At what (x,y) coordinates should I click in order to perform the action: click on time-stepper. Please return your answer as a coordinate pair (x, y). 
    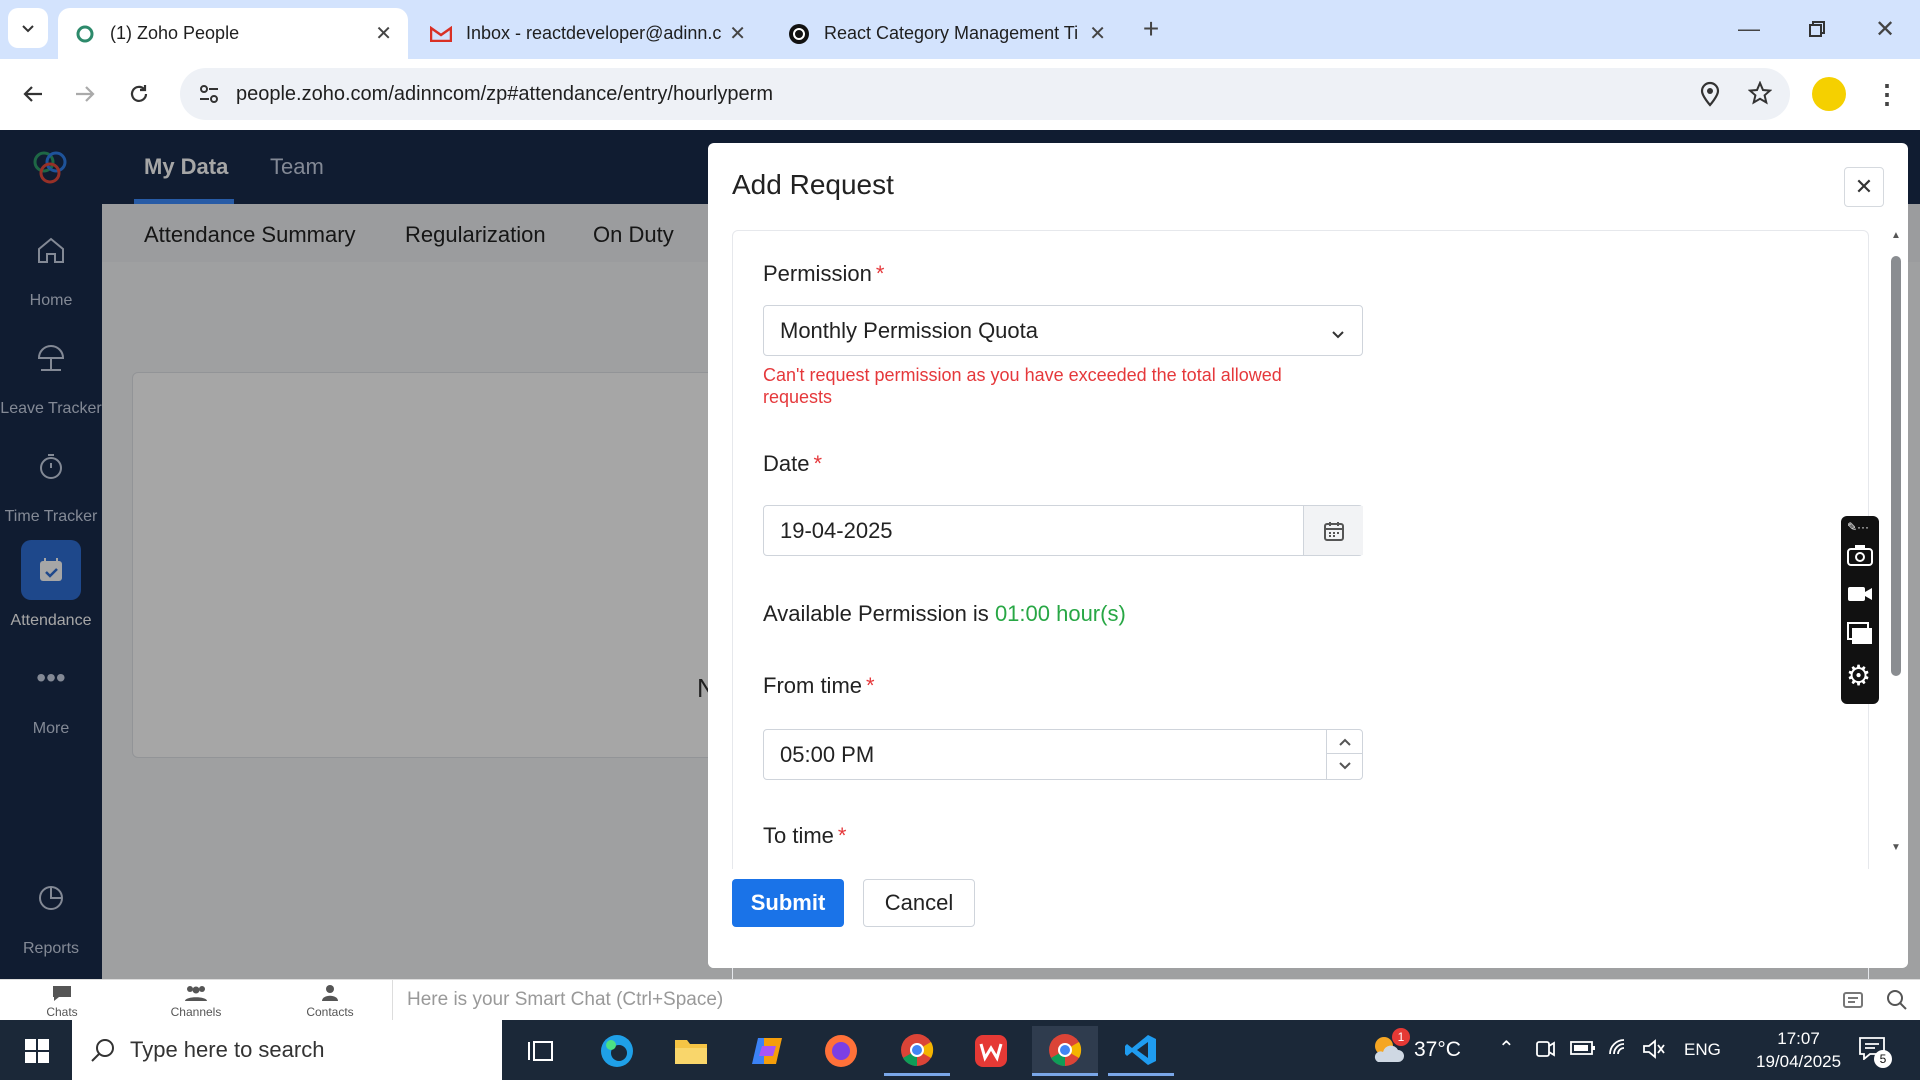
    Looking at the image, I should click on (1344, 754).